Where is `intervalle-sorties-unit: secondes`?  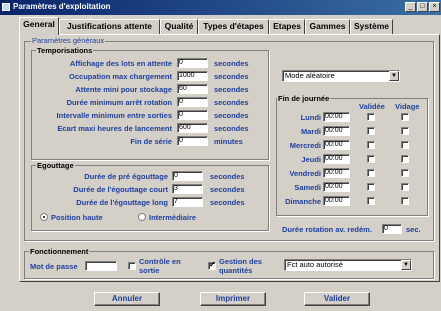
intervalle-sorties-unit: secondes is located at coordinates (231, 115).